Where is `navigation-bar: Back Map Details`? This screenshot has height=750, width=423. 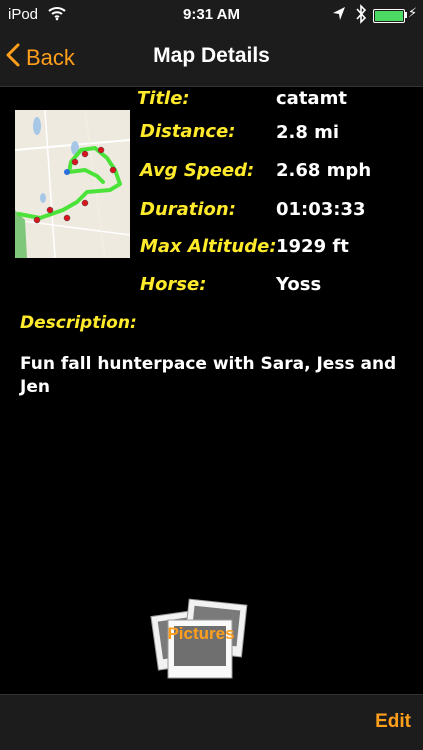 navigation-bar: Back Map Details is located at coordinates (211, 58).